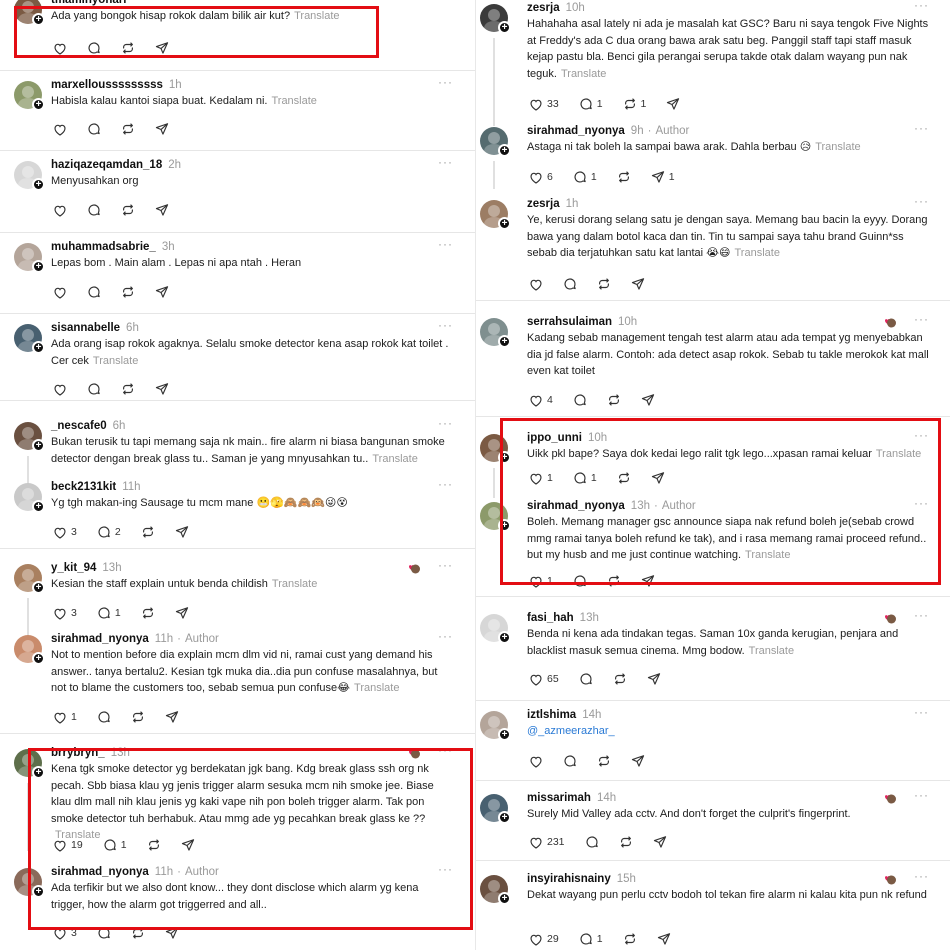  I want to click on like-button: 19, so click(68, 845).